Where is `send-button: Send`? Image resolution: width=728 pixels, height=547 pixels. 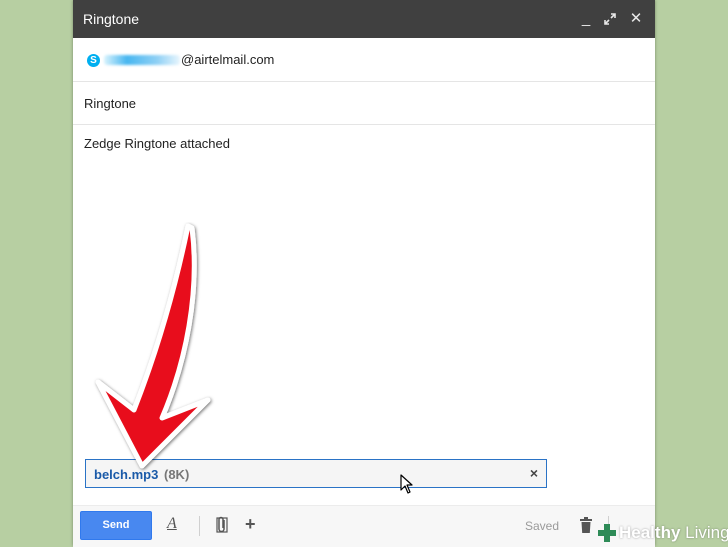
send-button: Send is located at coordinates (116, 525).